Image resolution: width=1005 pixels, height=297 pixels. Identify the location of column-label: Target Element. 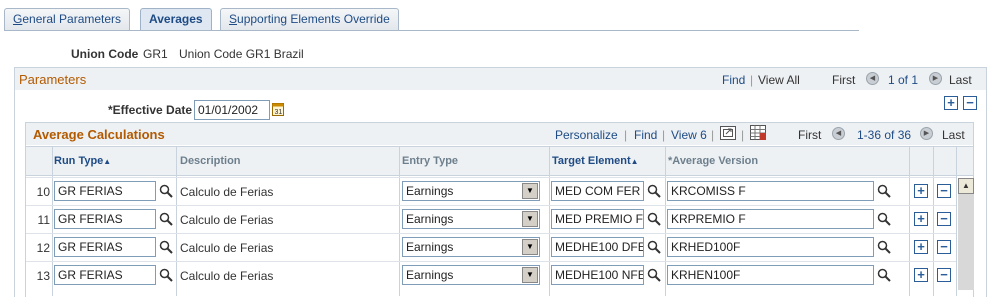
(591, 161).